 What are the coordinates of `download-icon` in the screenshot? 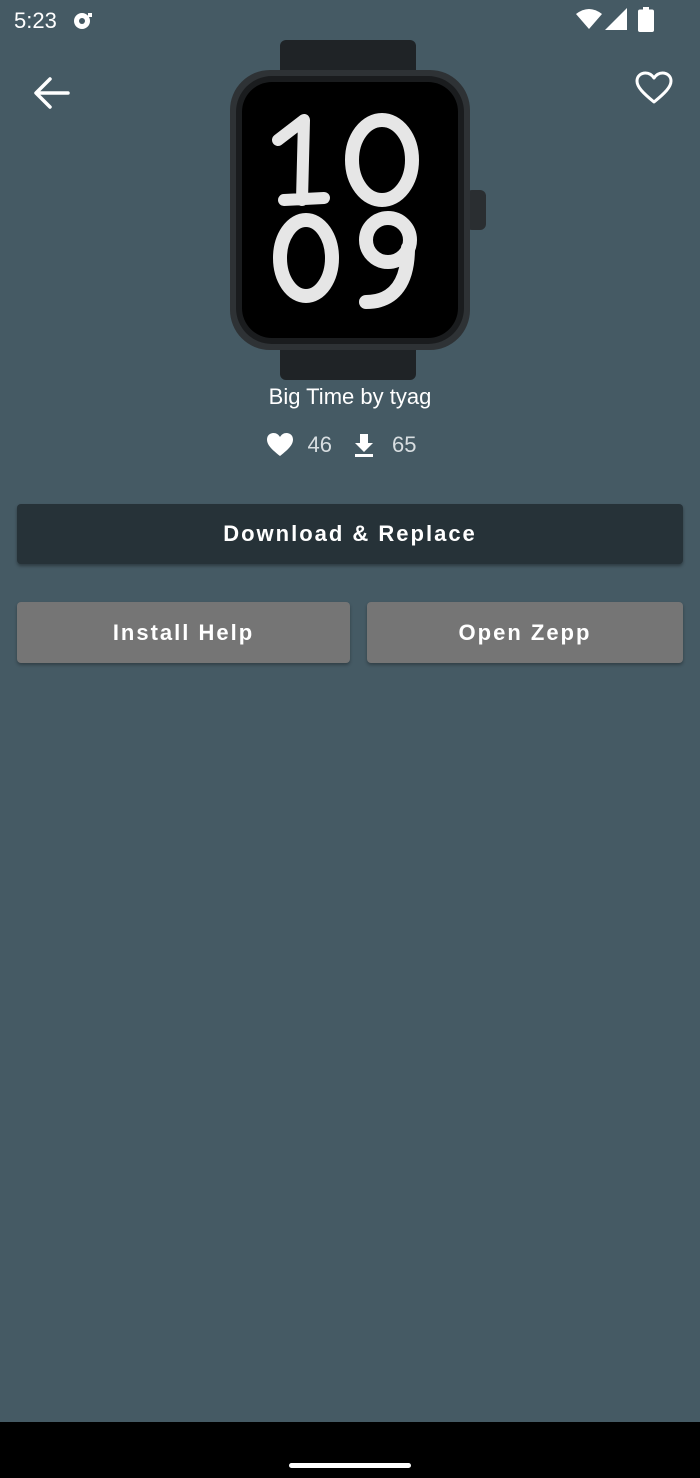 It's located at (364, 445).